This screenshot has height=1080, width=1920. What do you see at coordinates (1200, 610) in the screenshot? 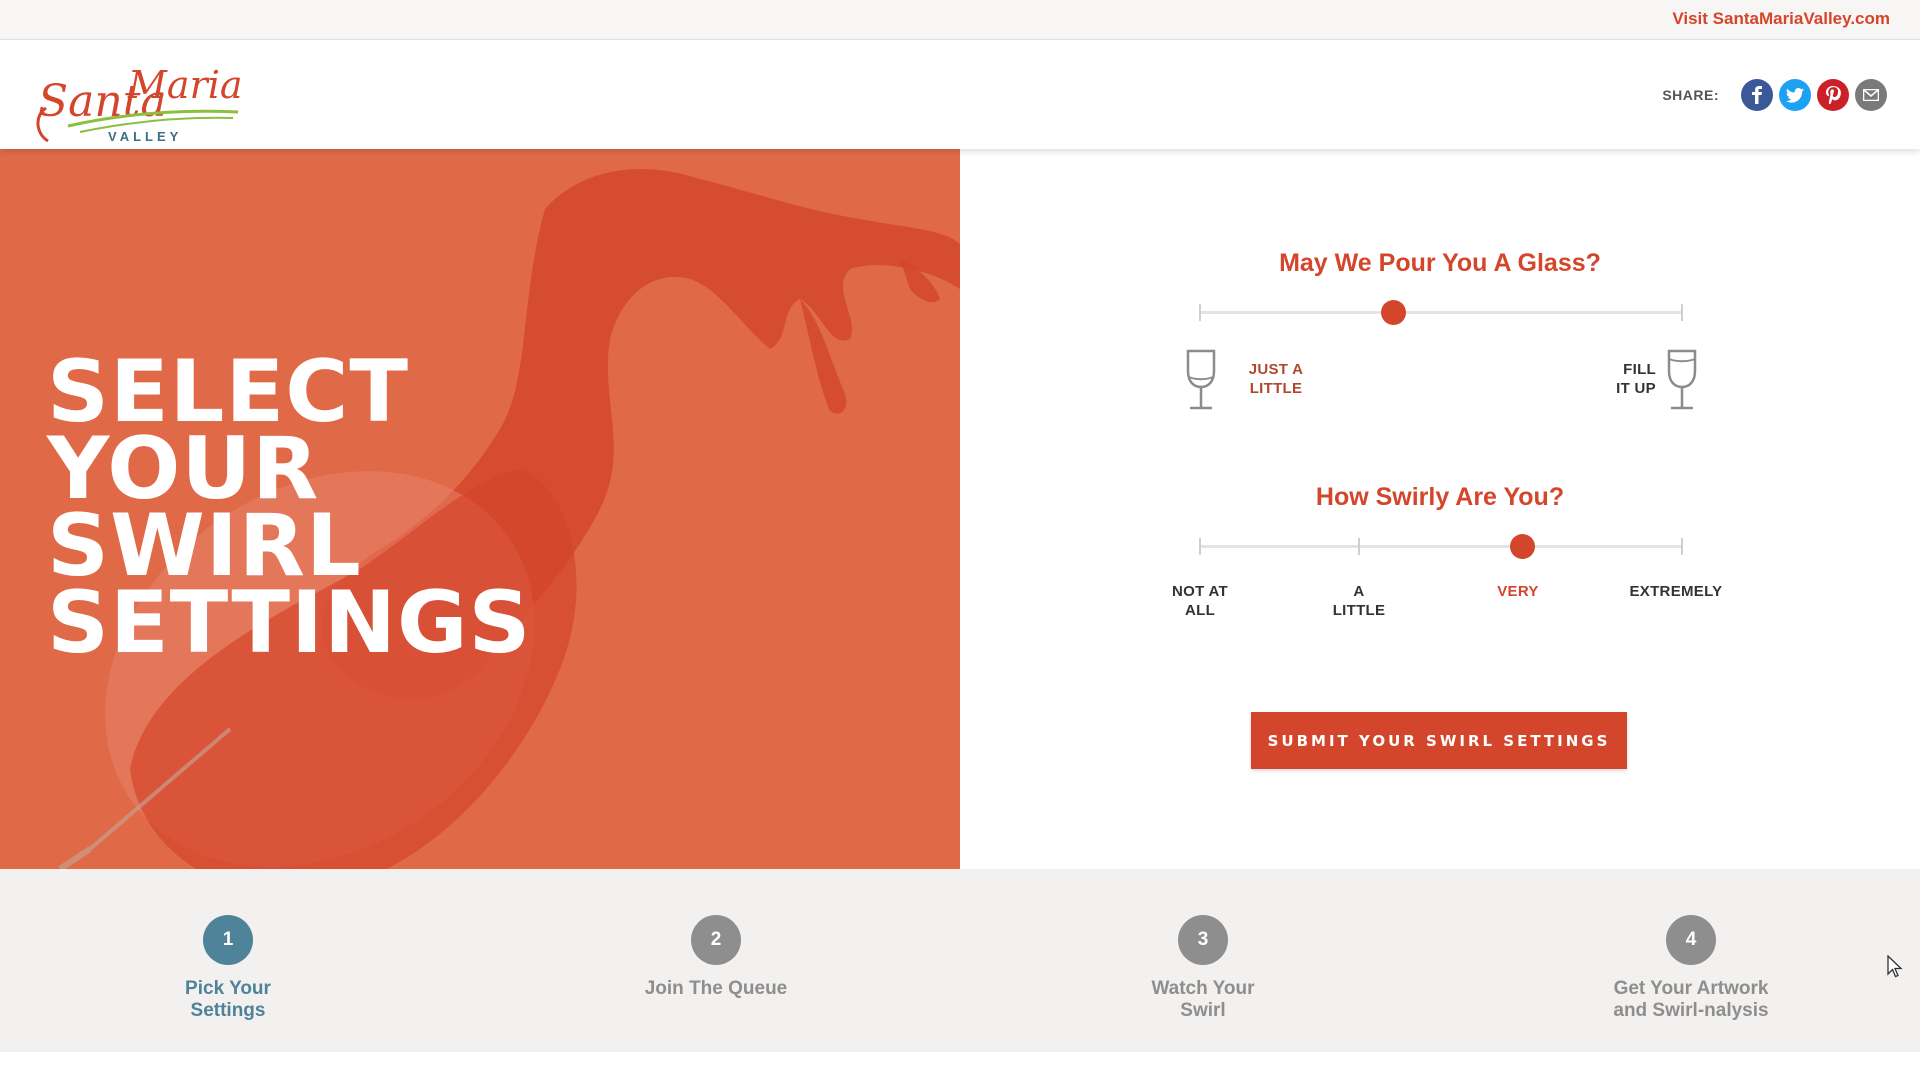
I see `swirl-option-line: ALL` at bounding box center [1200, 610].